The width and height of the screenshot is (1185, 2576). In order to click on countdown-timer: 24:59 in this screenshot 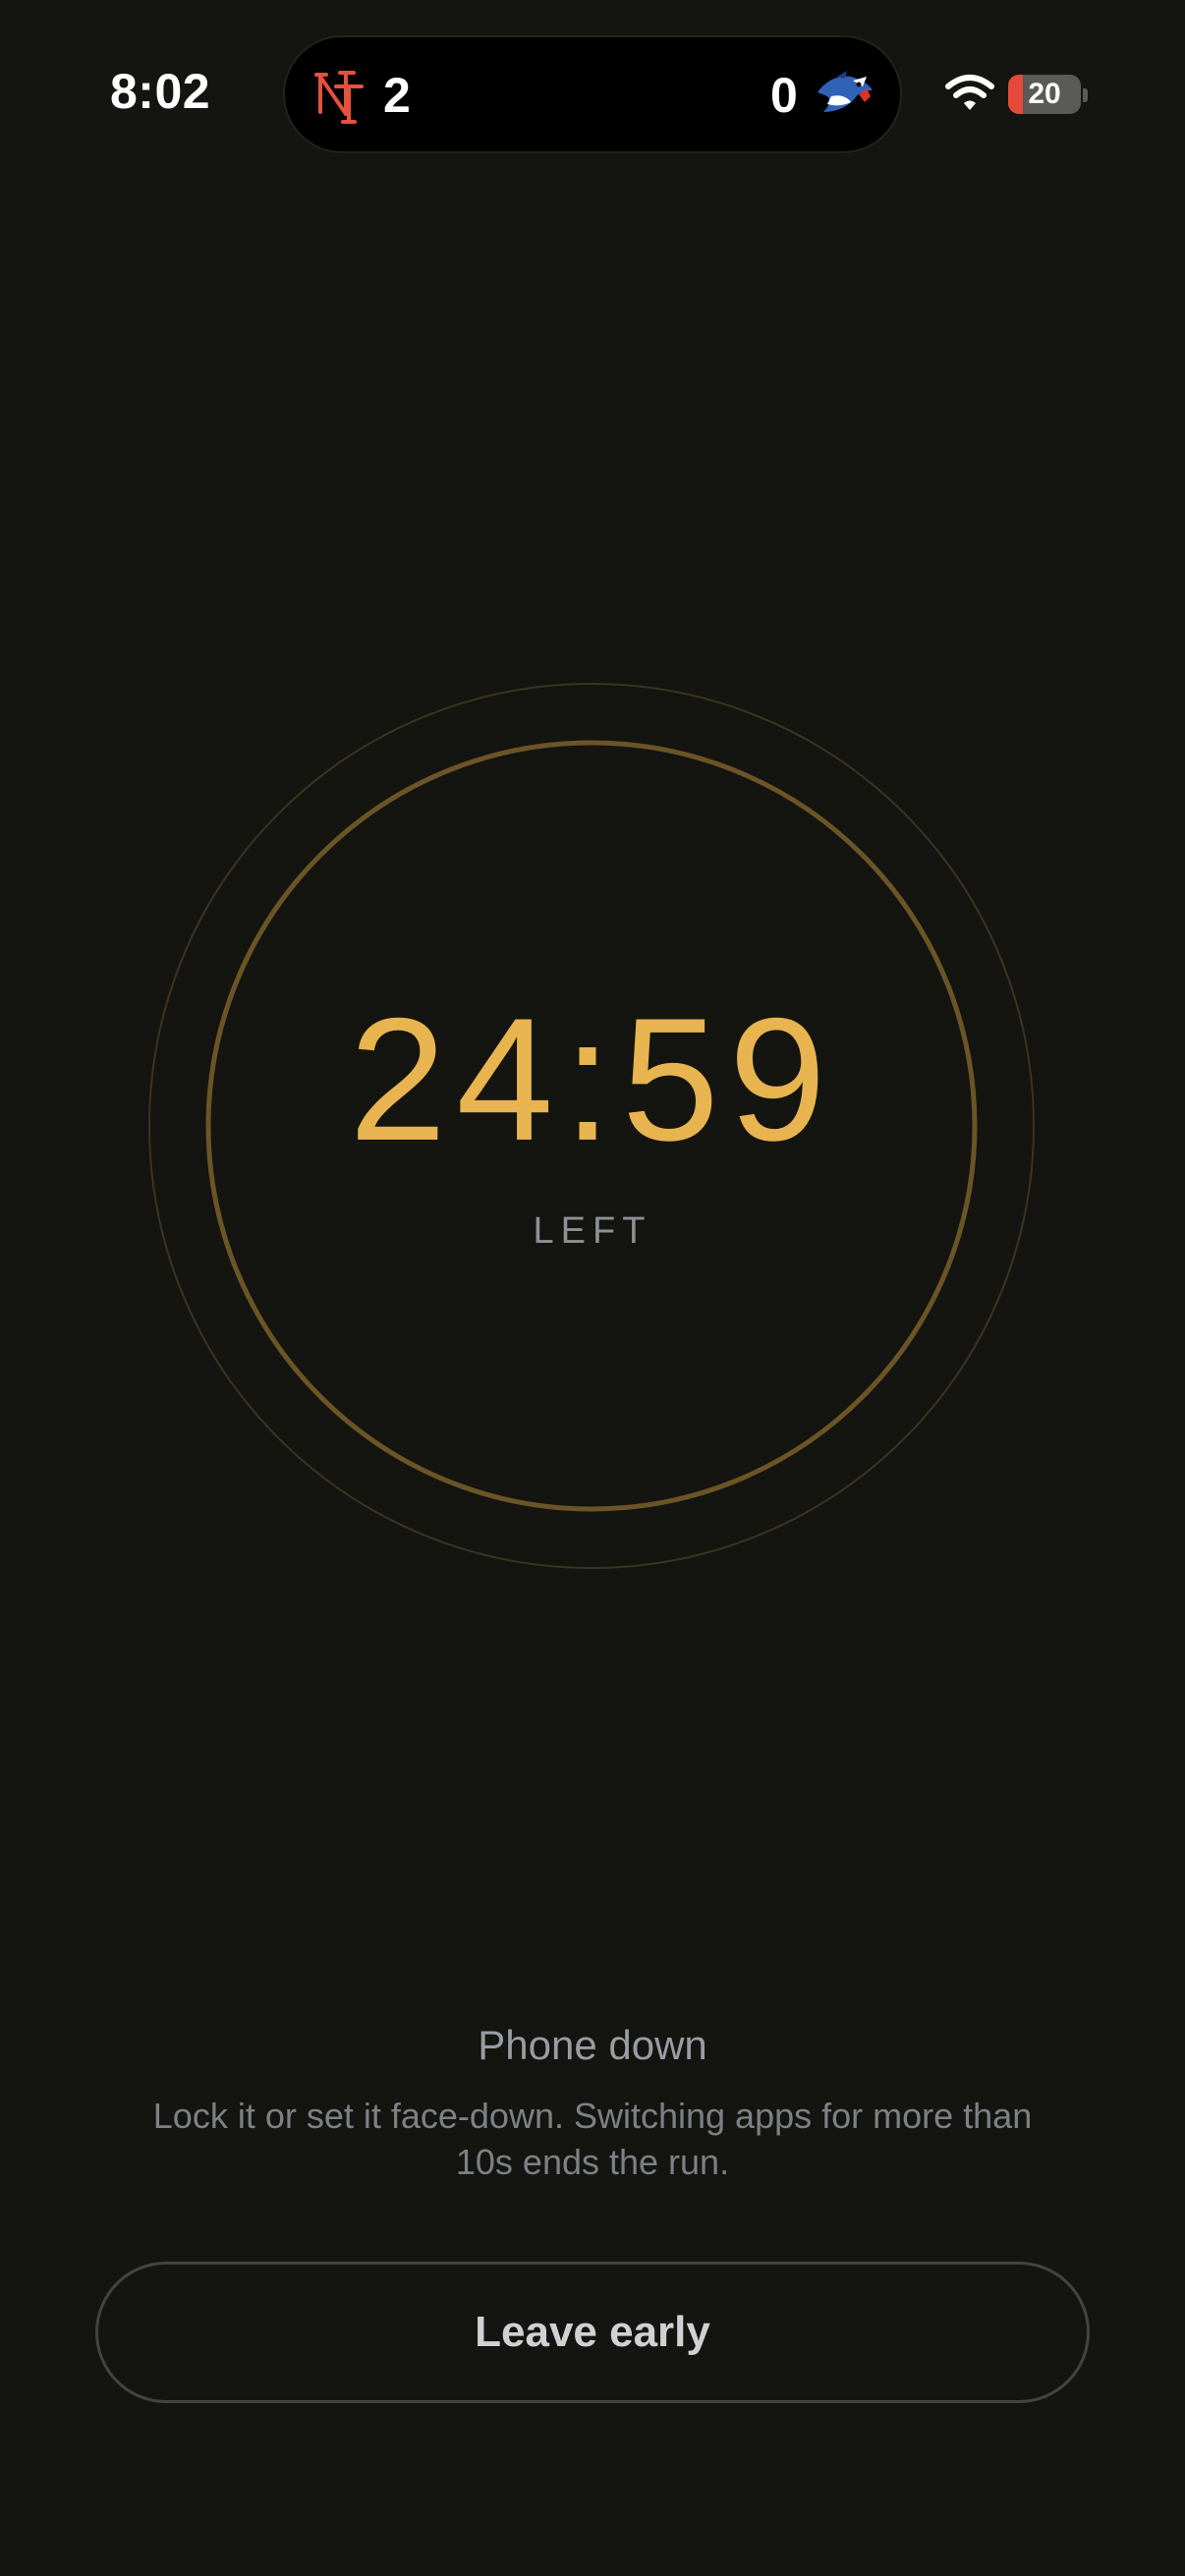, I will do `click(592, 1079)`.